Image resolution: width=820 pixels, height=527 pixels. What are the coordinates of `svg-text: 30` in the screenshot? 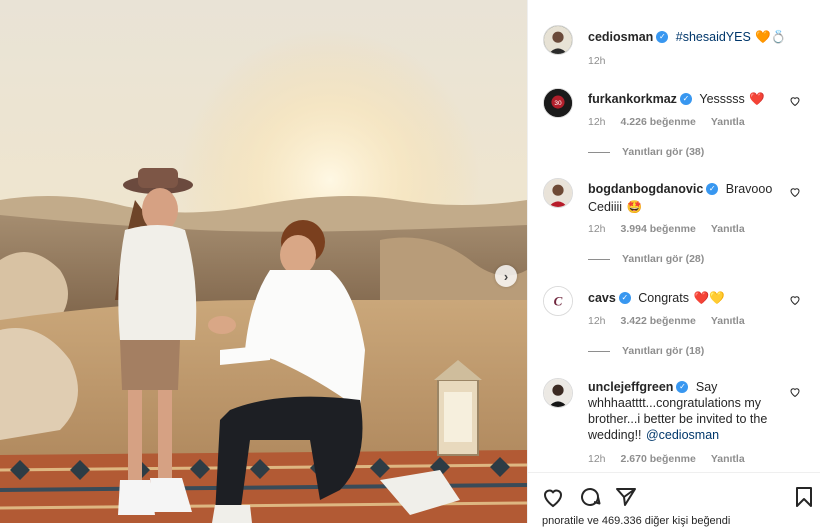 It's located at (558, 103).